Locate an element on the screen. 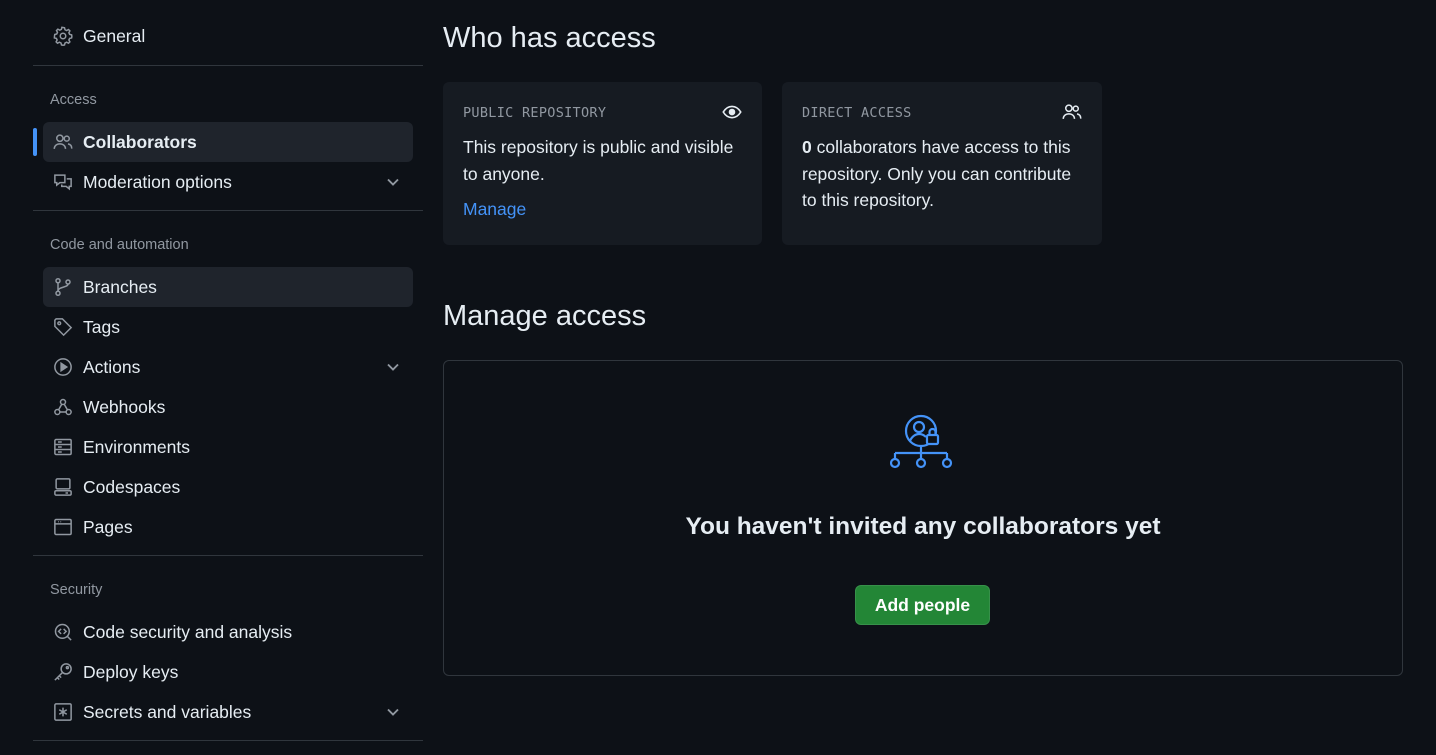  sidebar-group-heading-code-automation: Code and automation is located at coordinates (119, 245).